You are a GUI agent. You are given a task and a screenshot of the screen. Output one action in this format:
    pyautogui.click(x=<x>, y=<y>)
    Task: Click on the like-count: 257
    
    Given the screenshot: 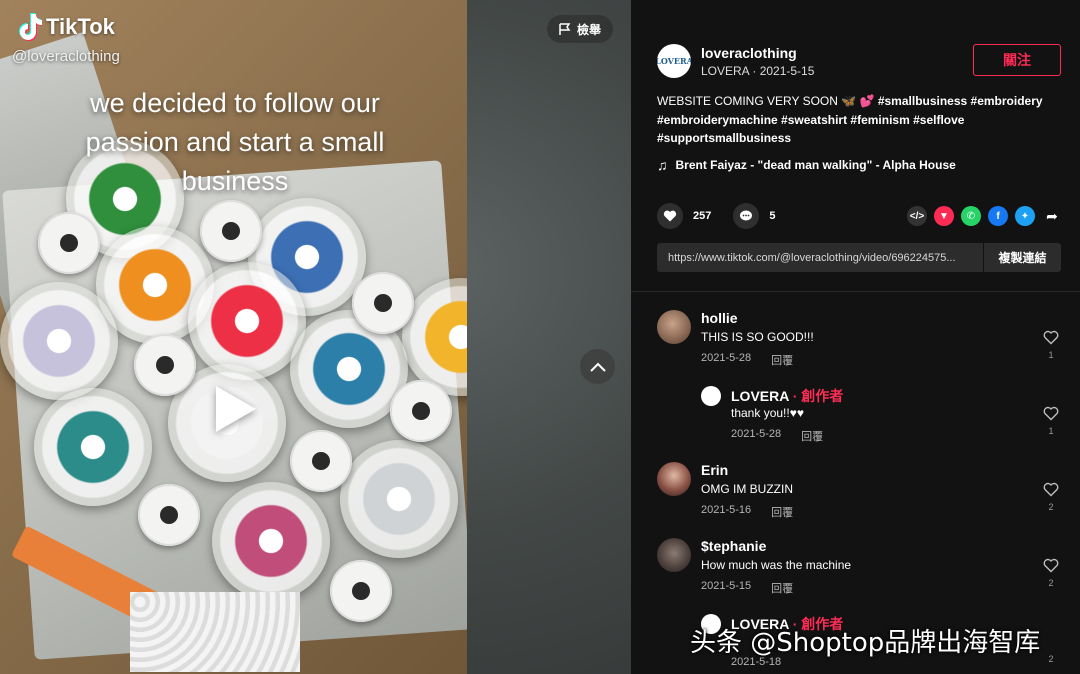 What is the action you would take?
    pyautogui.click(x=702, y=216)
    